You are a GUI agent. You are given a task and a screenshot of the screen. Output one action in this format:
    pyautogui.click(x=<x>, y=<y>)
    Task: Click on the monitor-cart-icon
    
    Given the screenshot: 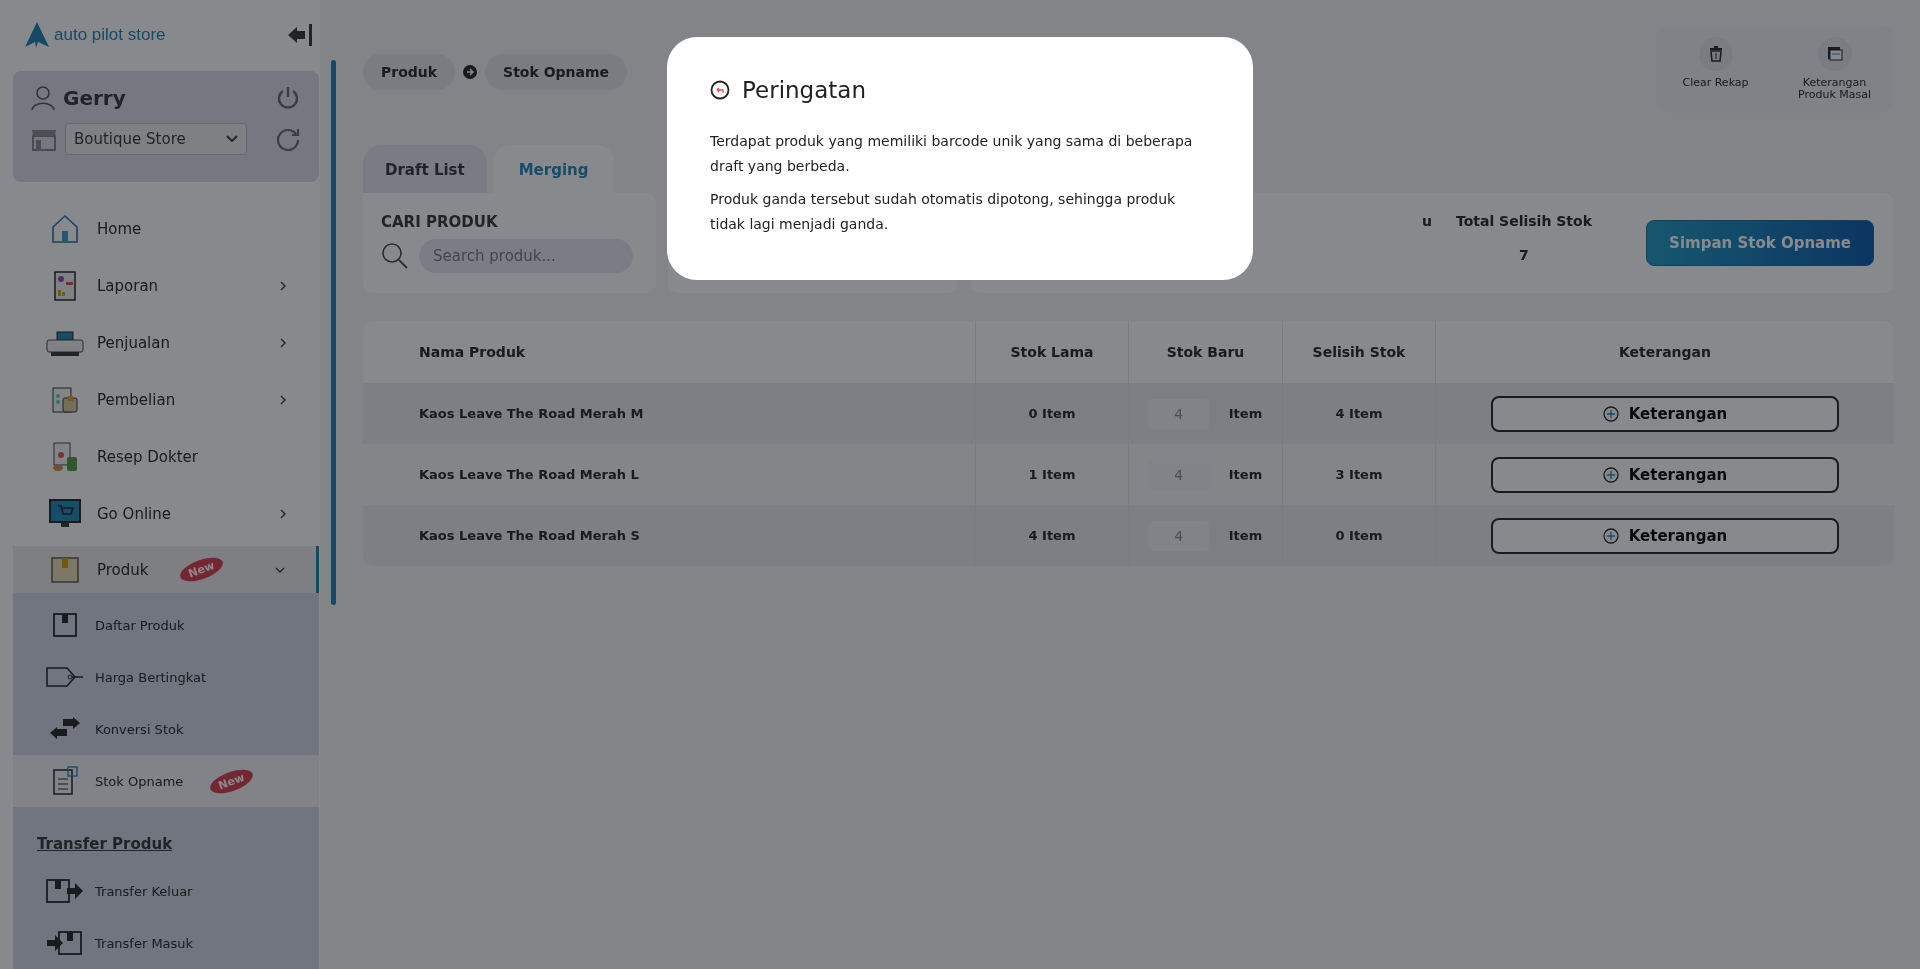 What is the action you would take?
    pyautogui.click(x=65, y=513)
    